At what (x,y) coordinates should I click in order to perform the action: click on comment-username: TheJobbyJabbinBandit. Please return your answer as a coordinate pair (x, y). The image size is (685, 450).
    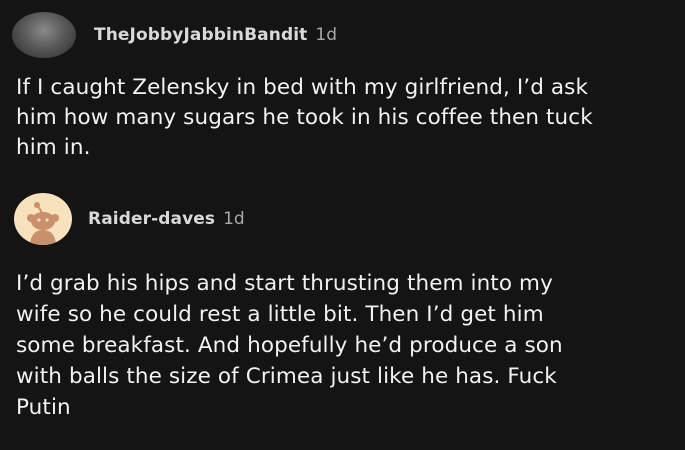
    Looking at the image, I should click on (200, 35).